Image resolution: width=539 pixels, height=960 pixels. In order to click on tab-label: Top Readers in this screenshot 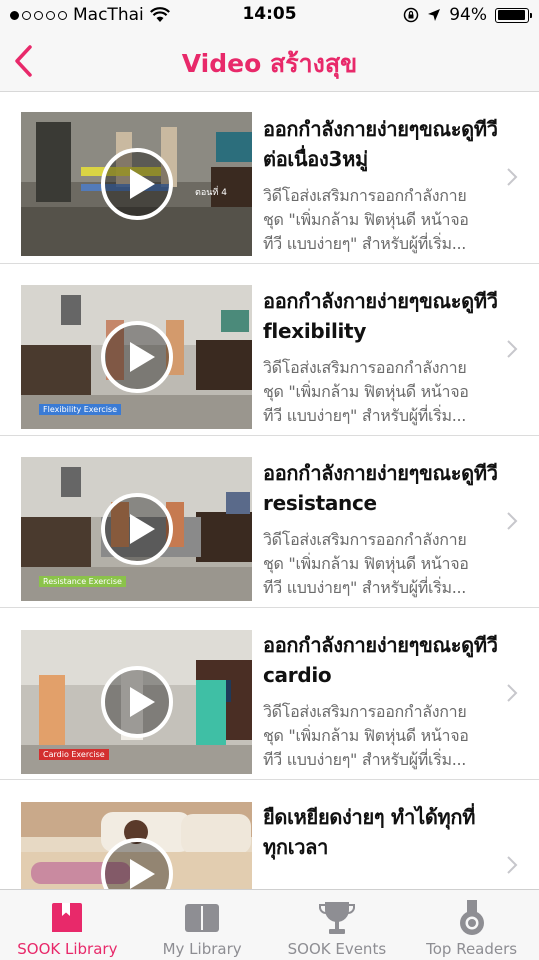, I will do `click(472, 949)`.